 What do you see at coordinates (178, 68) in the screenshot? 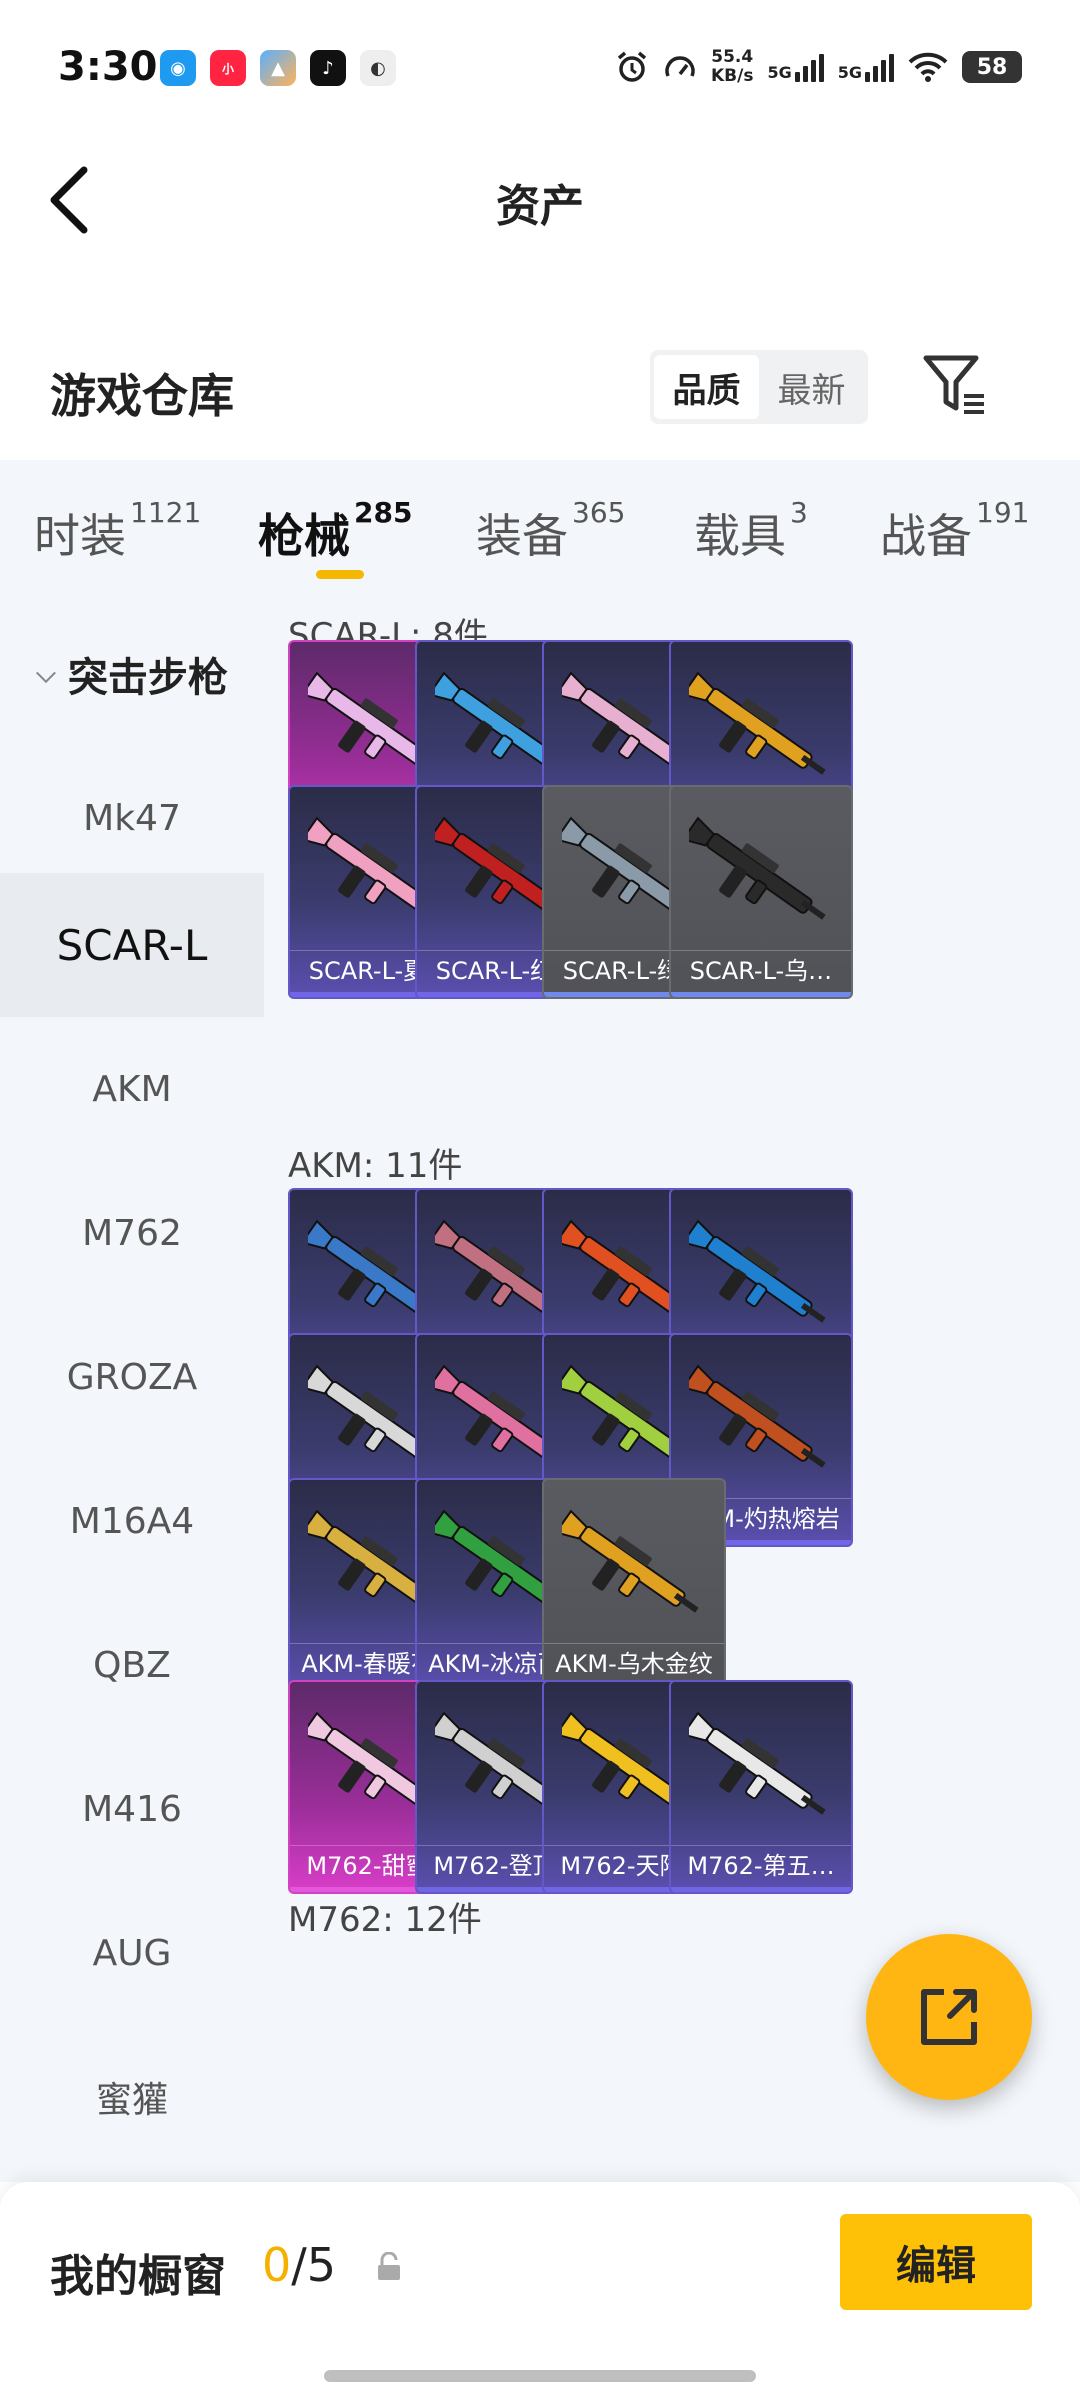
I see `bilibili-app-icon: ◉` at bounding box center [178, 68].